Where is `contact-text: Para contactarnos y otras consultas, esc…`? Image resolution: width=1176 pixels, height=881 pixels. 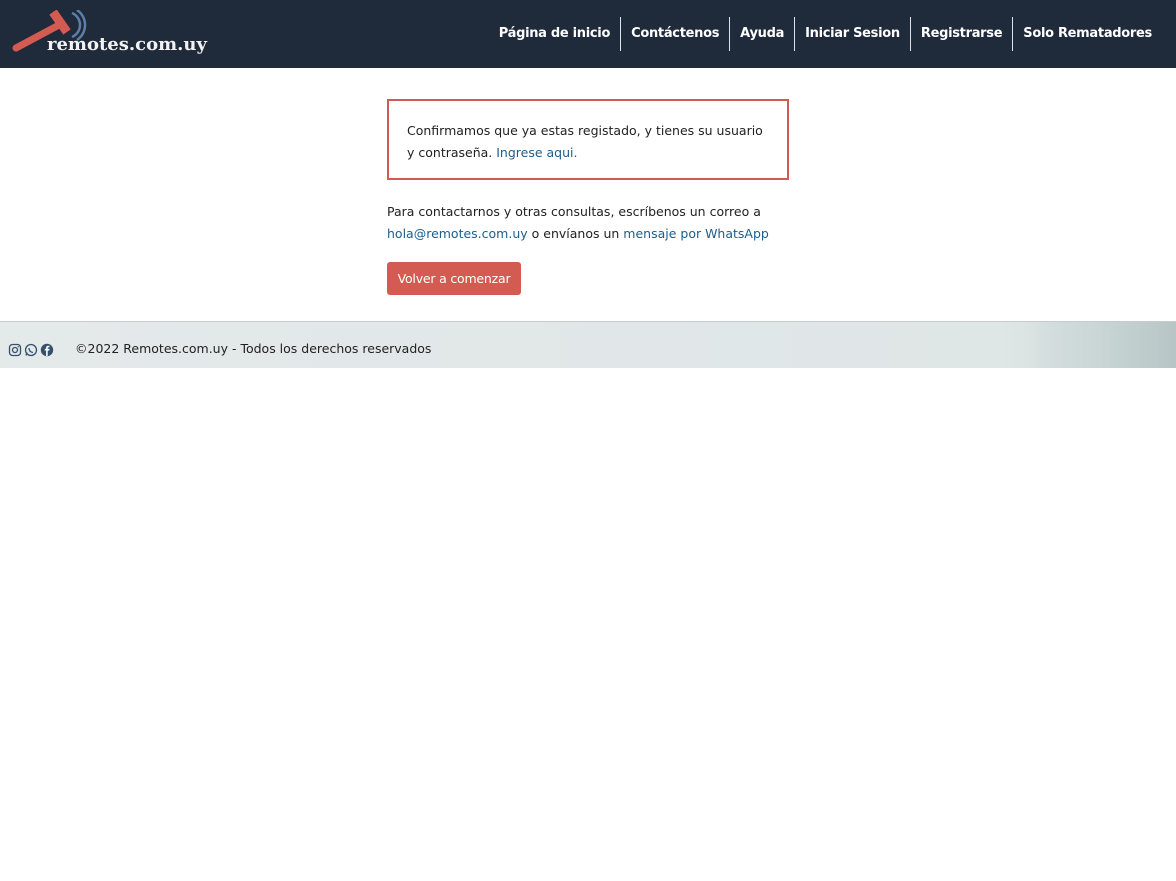
contact-text: Para contactarnos y otras consultas, esc… is located at coordinates (574, 211).